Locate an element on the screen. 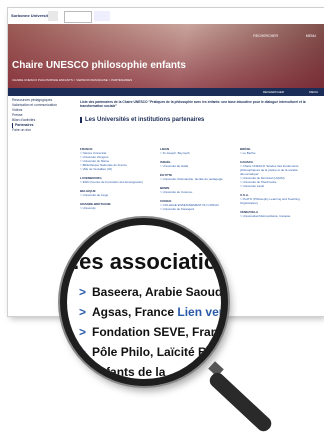 Image resolution: width=324 pixels, height=442 pixels. partner-link: > St Joseph, Beyrouth is located at coordinates (197, 153).